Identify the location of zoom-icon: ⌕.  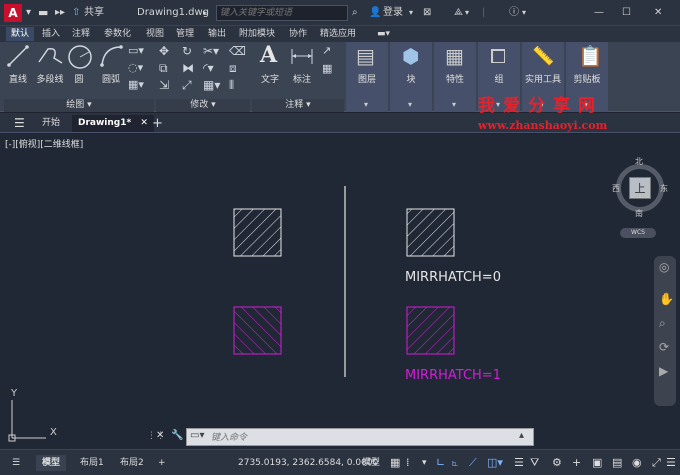
(662, 323).